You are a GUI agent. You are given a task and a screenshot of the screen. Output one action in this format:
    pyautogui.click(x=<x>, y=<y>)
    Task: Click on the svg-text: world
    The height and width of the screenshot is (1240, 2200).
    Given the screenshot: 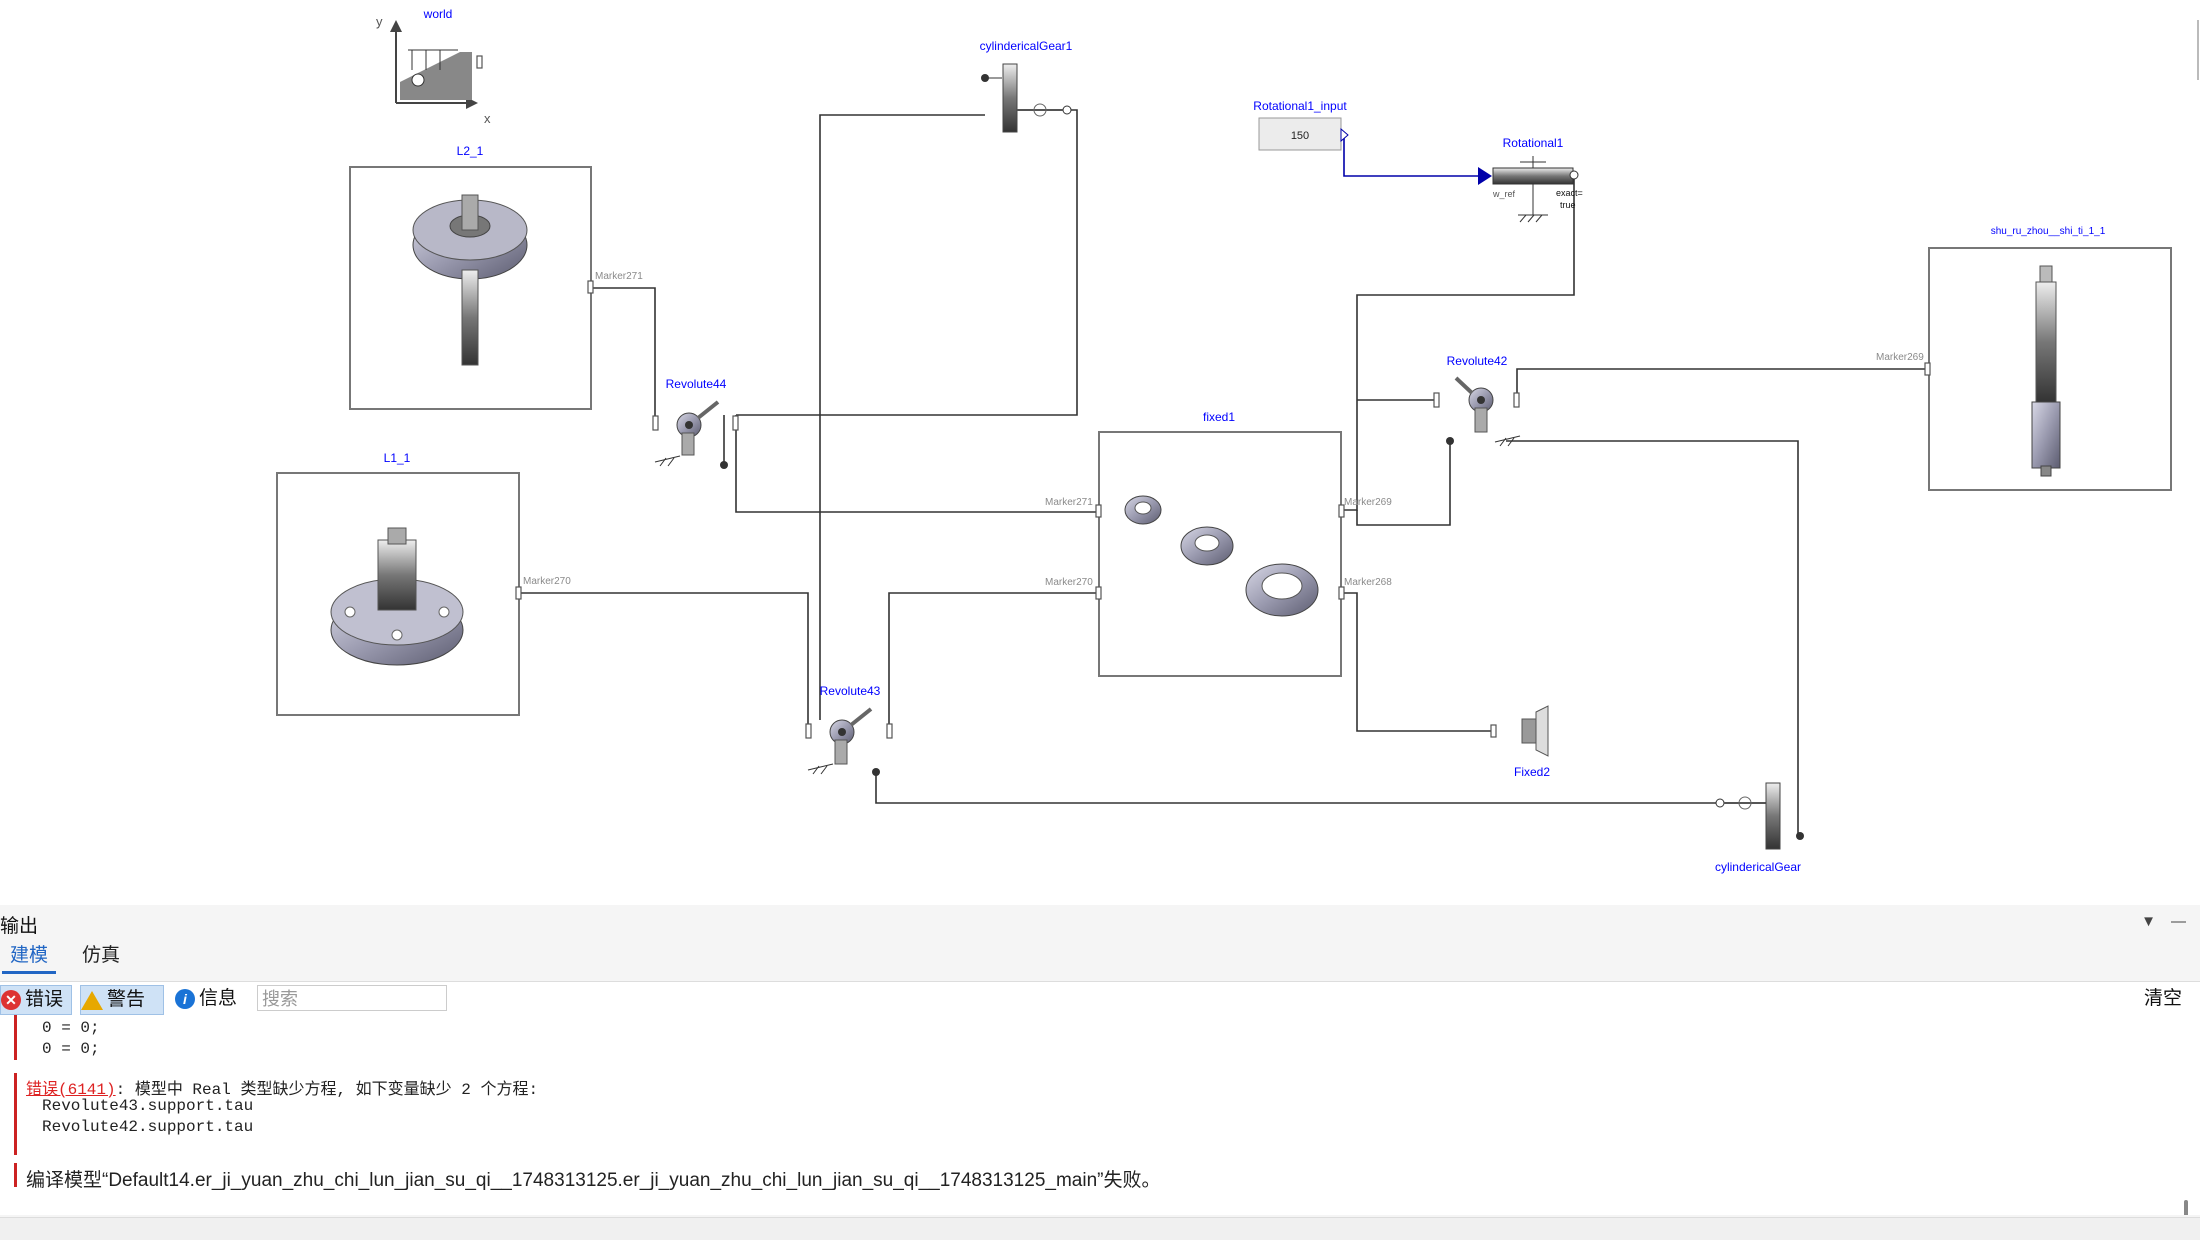 What is the action you would take?
    pyautogui.click(x=438, y=14)
    